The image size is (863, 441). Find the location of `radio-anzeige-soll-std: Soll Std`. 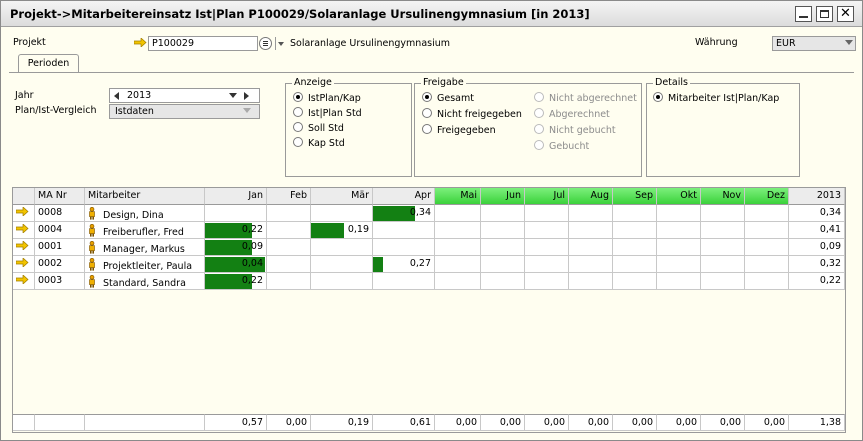

radio-anzeige-soll-std: Soll Std is located at coordinates (318, 128).